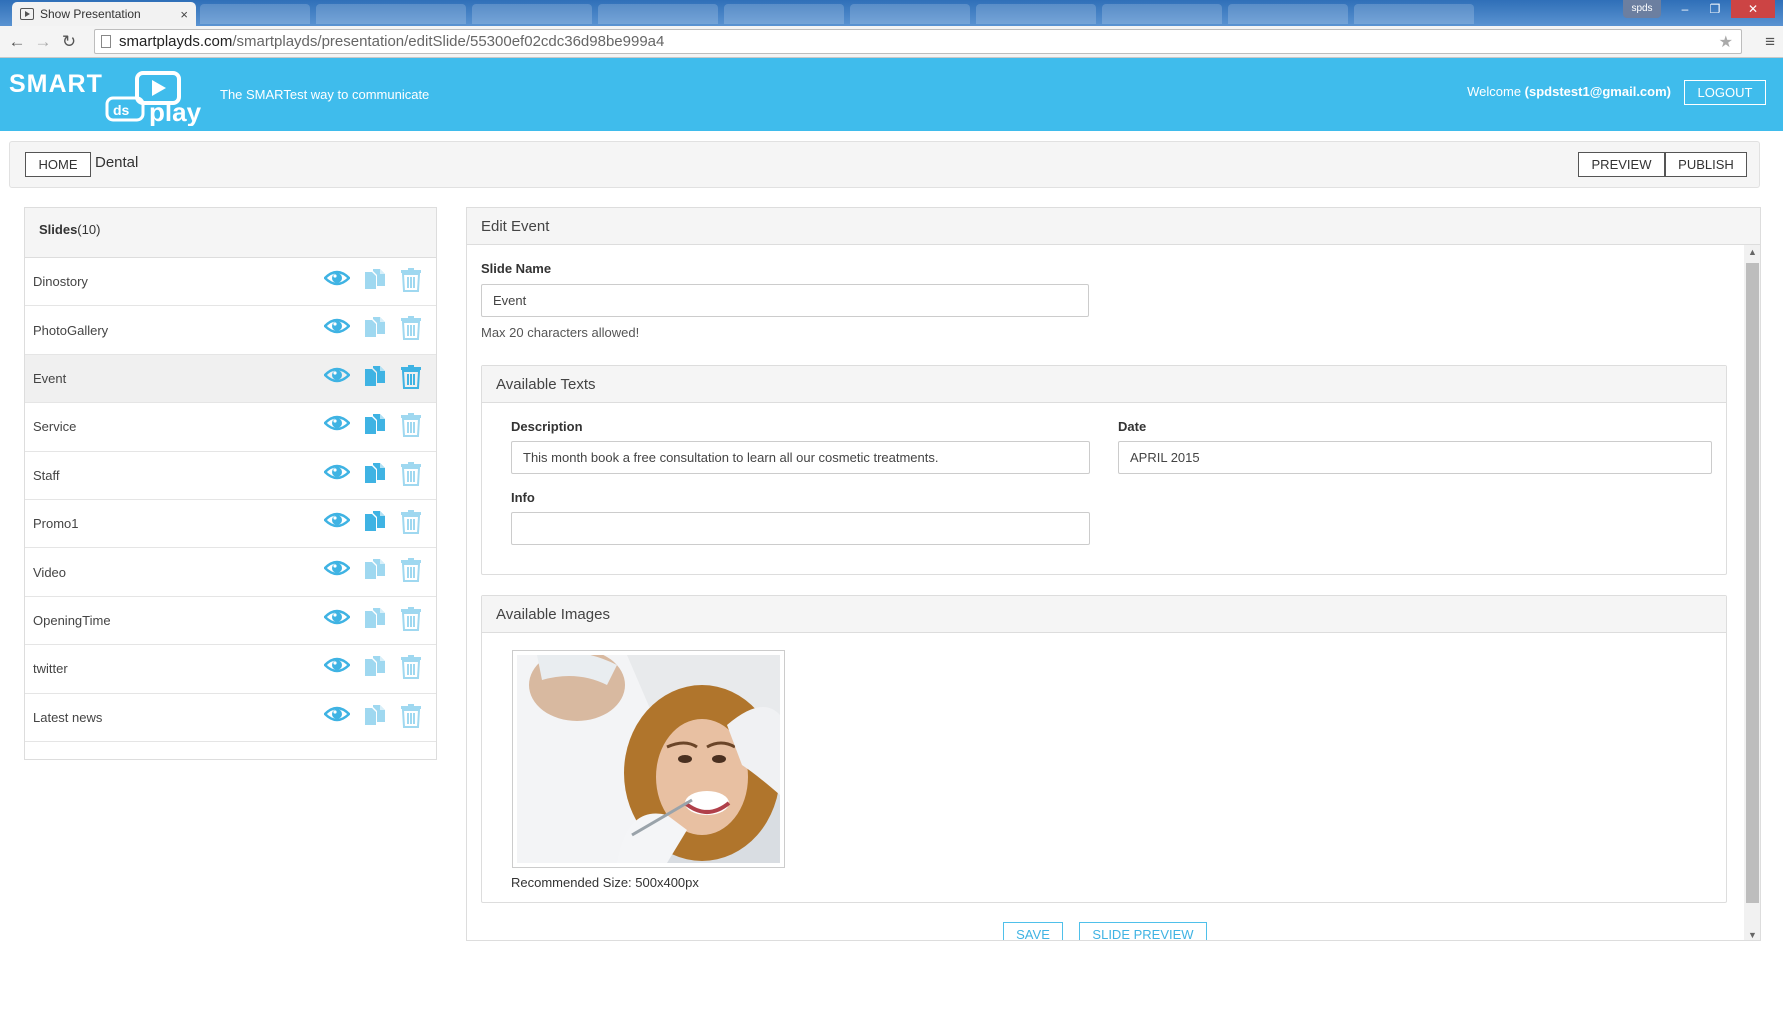 The width and height of the screenshot is (1783, 1014). I want to click on restore-icon: ❐, so click(1715, 9).